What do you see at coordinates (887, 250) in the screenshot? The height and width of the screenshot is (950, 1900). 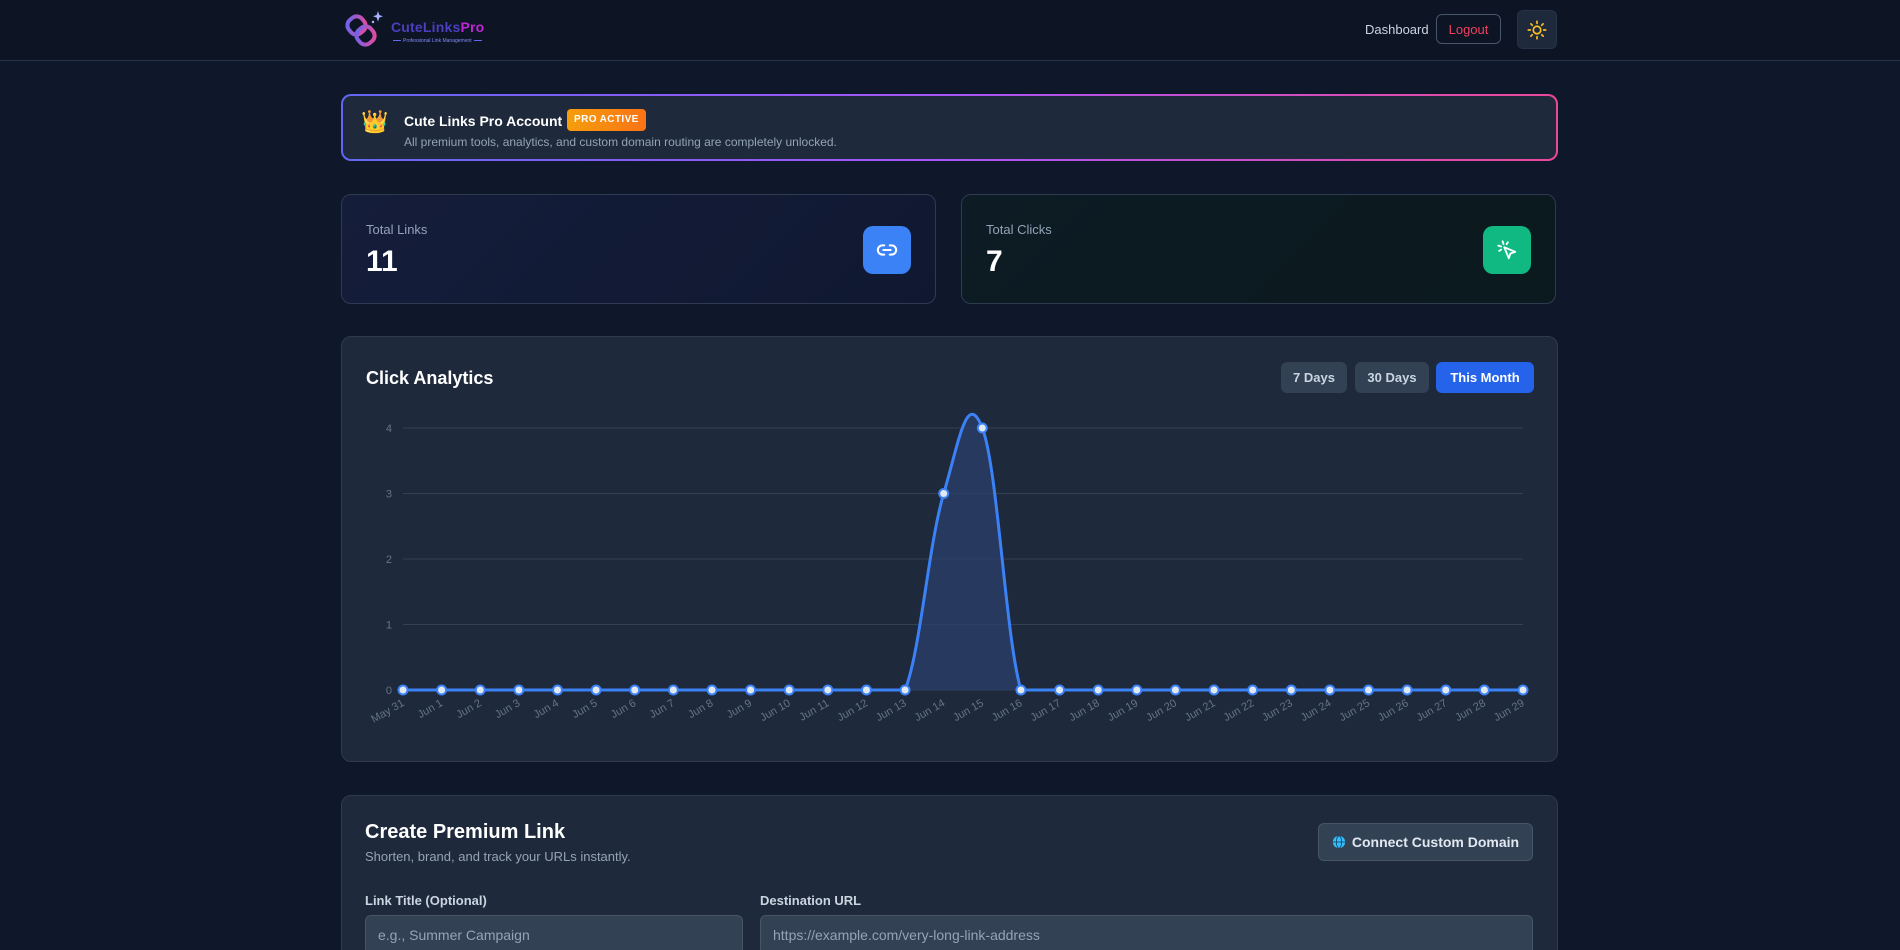 I see `link-icon` at bounding box center [887, 250].